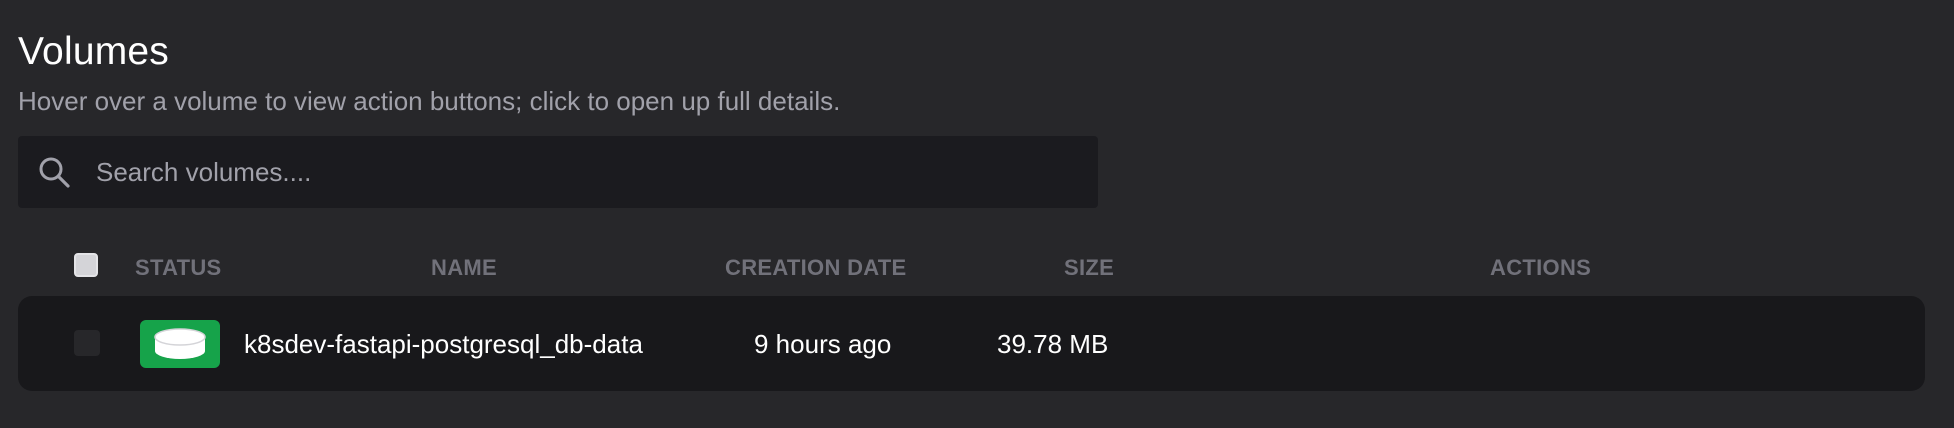  Describe the element at coordinates (816, 268) in the screenshot. I see `column-header-creation-date: CREATION DATE` at that location.